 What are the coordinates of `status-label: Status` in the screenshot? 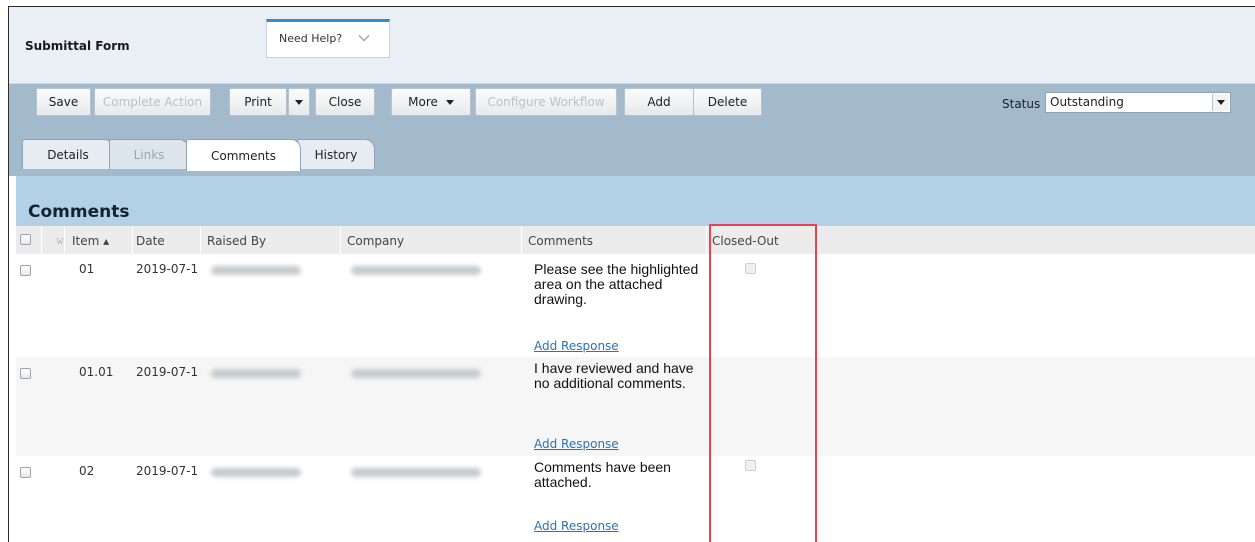 It's located at (1021, 104).